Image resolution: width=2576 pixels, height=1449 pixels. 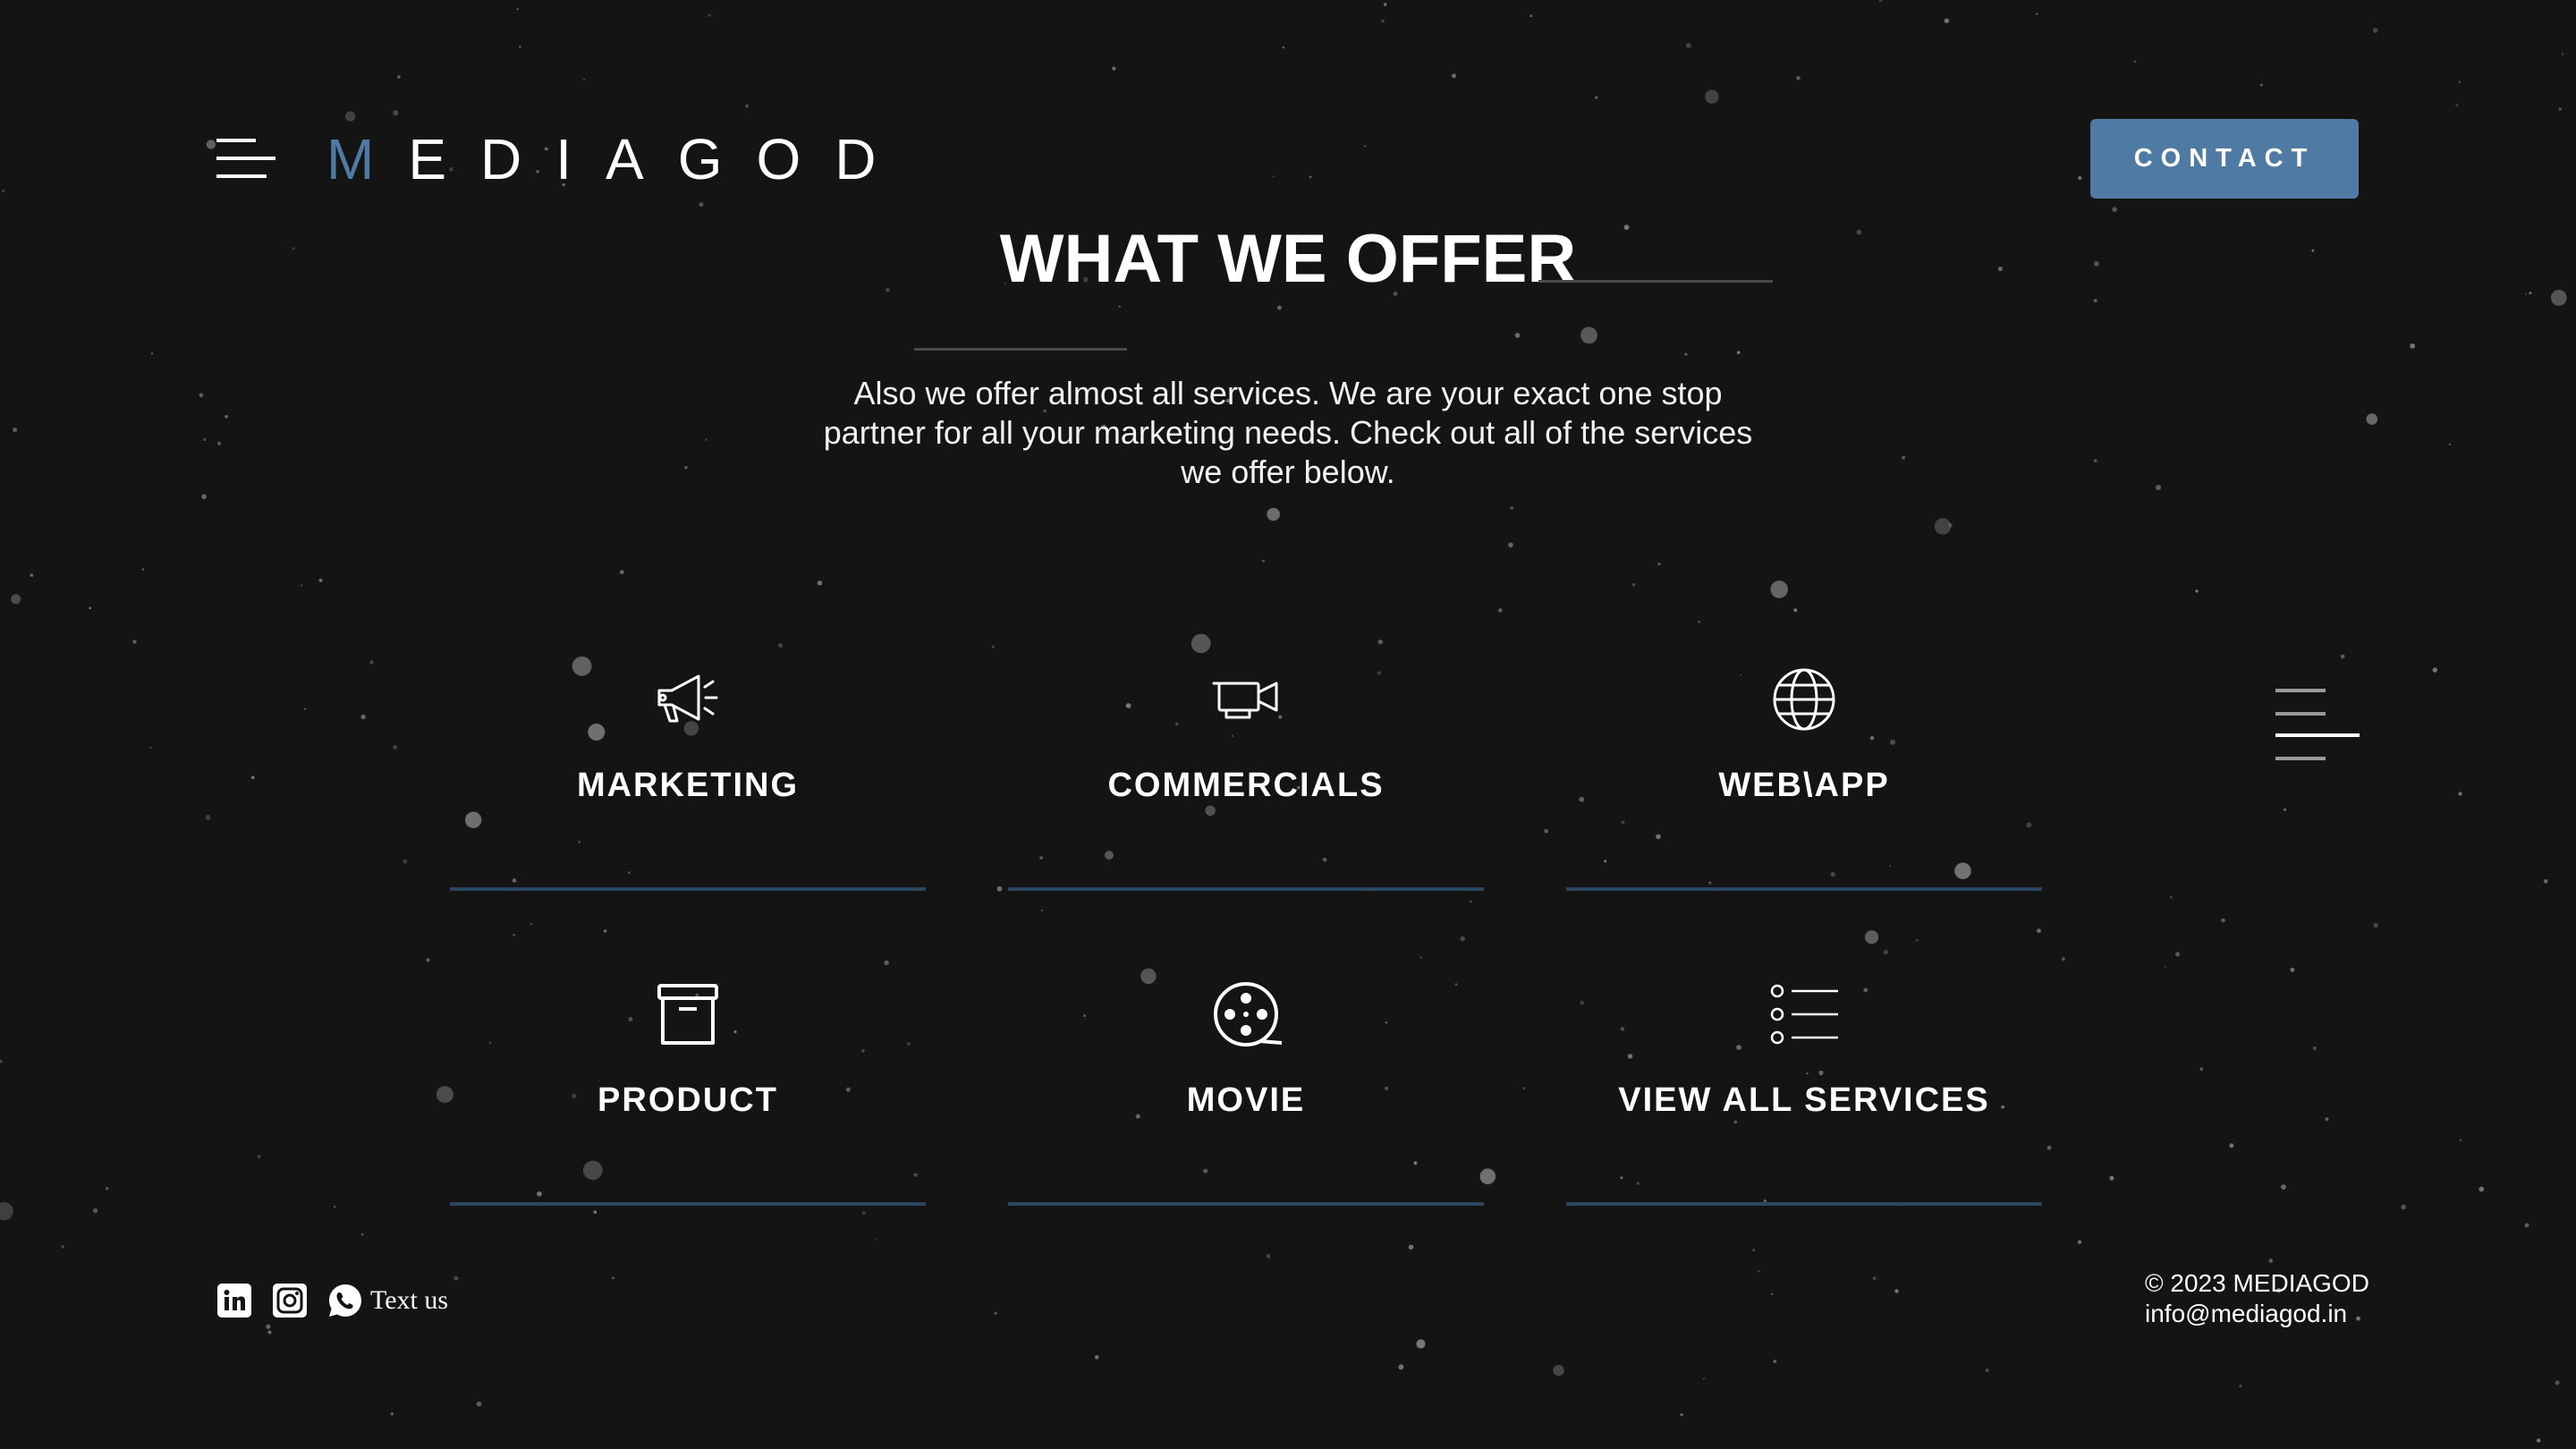 I want to click on linkedin-link, so click(x=234, y=1300).